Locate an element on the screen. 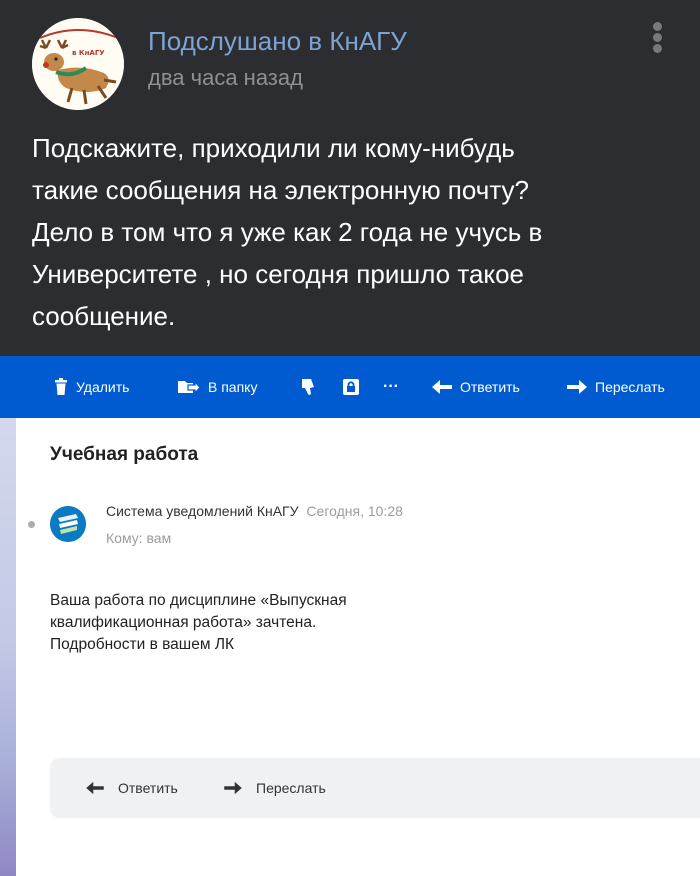 This screenshot has width=700, height=876. post-text-line: такие сообщения на электронную почту? is located at coordinates (280, 190).